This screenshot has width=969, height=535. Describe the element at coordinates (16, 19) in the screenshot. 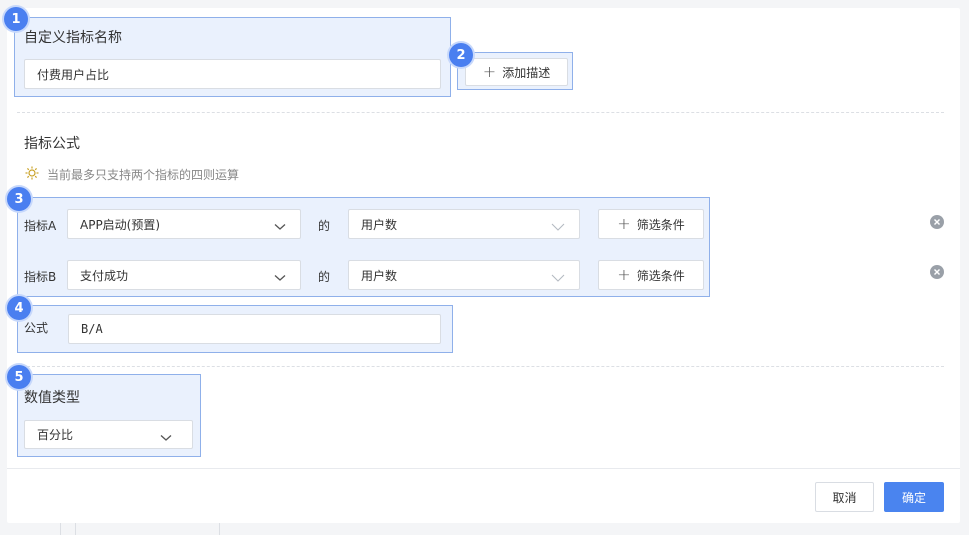

I see `annotation-badge-1: 1` at that location.